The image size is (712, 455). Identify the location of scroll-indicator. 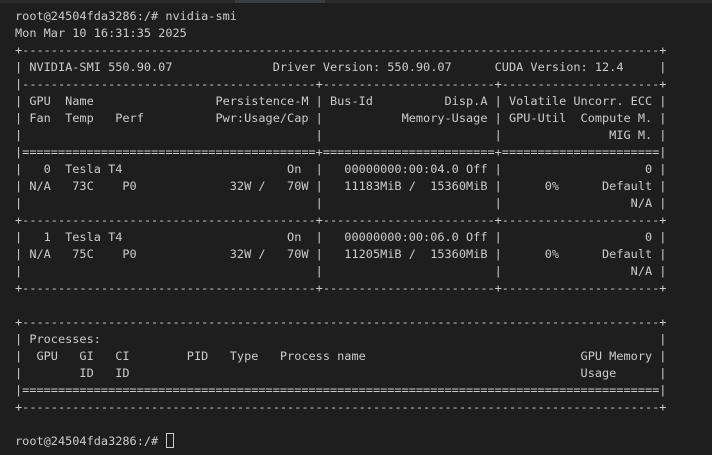
(280, 1).